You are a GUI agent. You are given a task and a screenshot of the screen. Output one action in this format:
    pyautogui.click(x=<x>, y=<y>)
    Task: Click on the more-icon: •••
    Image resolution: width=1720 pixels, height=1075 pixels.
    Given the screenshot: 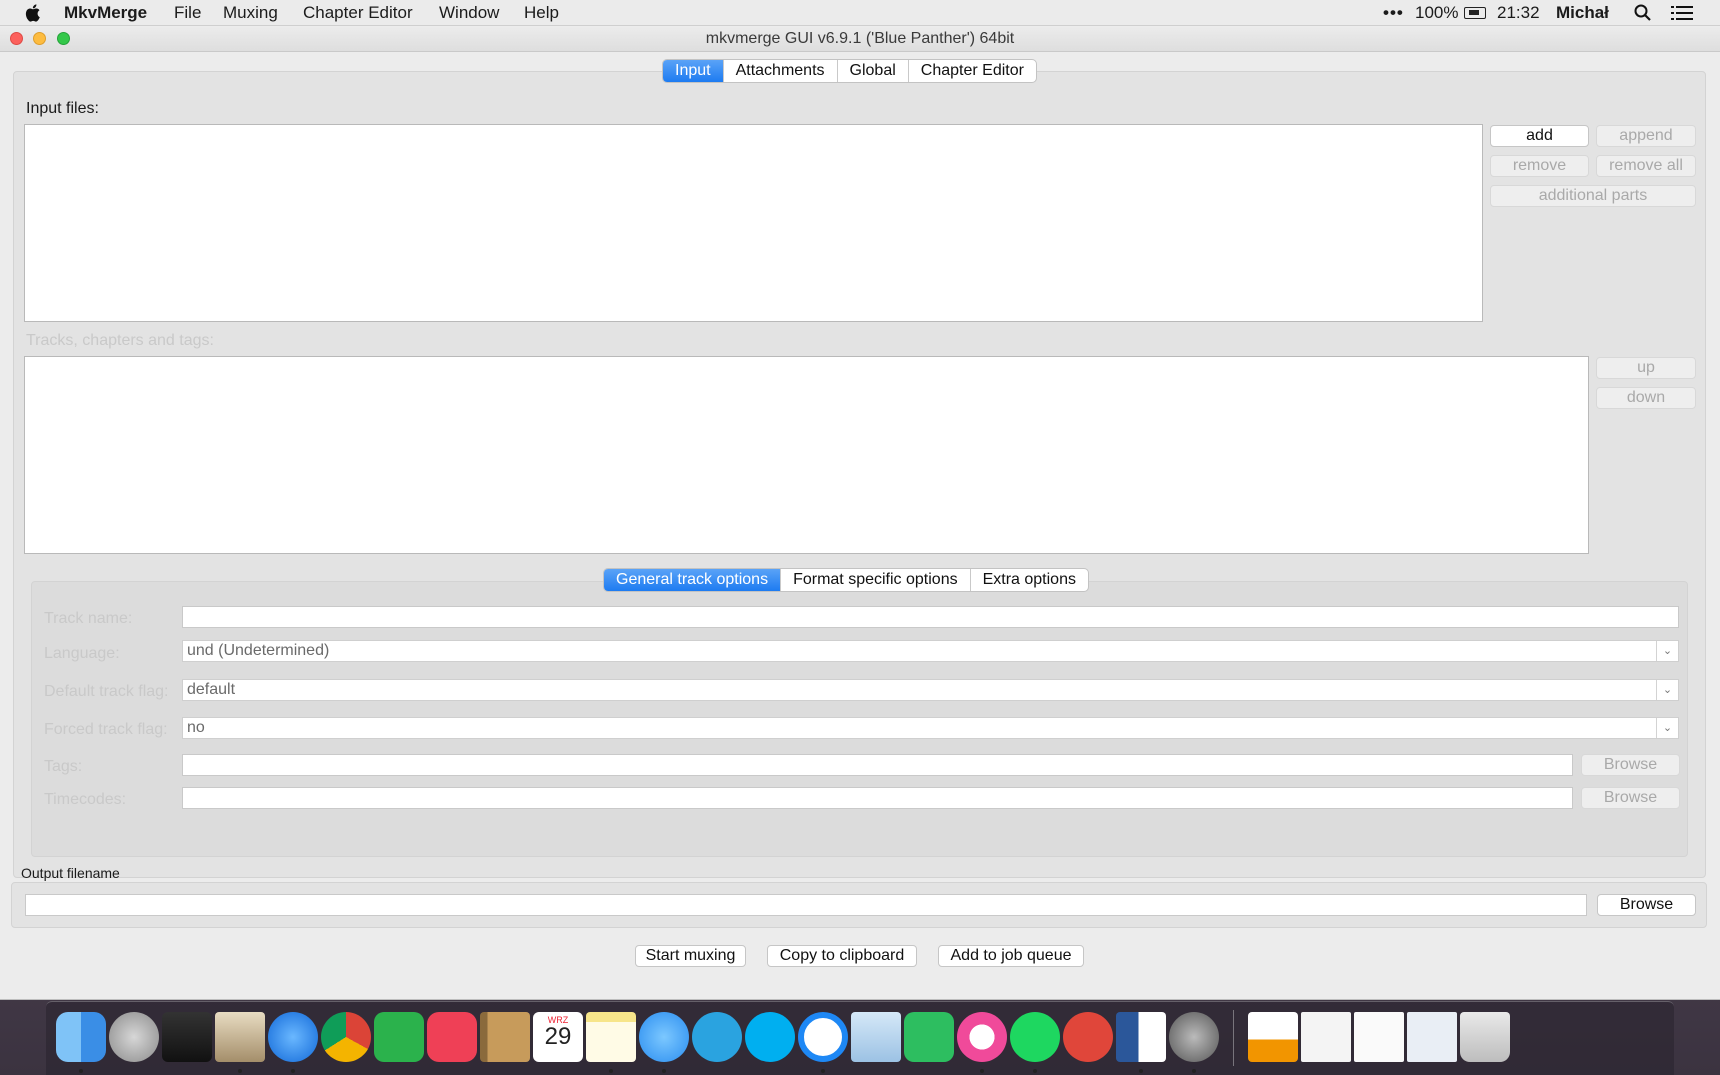 What is the action you would take?
    pyautogui.click(x=1393, y=13)
    